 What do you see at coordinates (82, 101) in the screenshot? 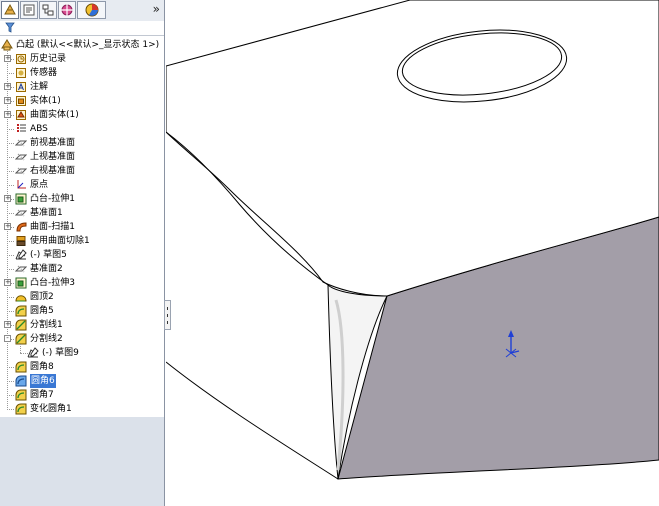
I see `tree-item-solid-bodies: + 实体(1)` at bounding box center [82, 101].